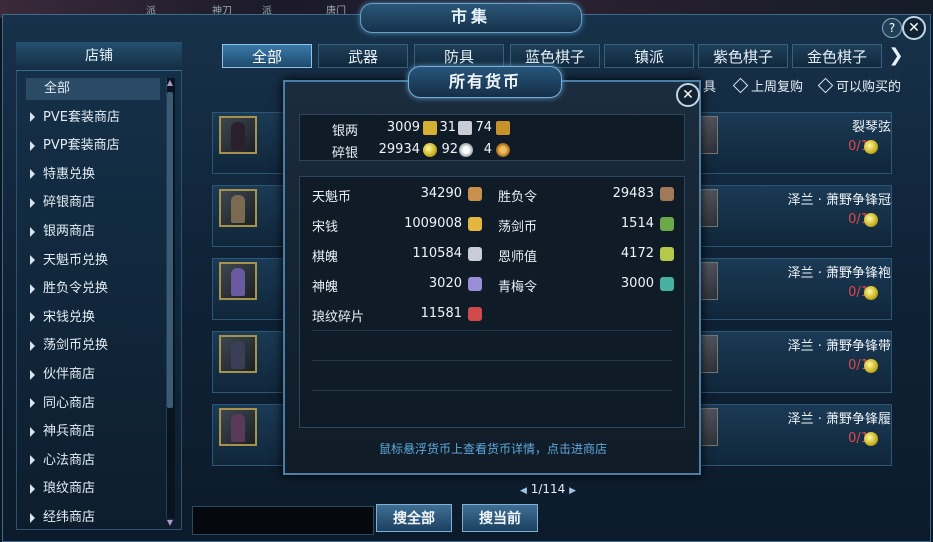 Image resolution: width=933 pixels, height=542 pixels. What do you see at coordinates (69, 460) in the screenshot?
I see `sidebar-item-label: 心法商店` at bounding box center [69, 460].